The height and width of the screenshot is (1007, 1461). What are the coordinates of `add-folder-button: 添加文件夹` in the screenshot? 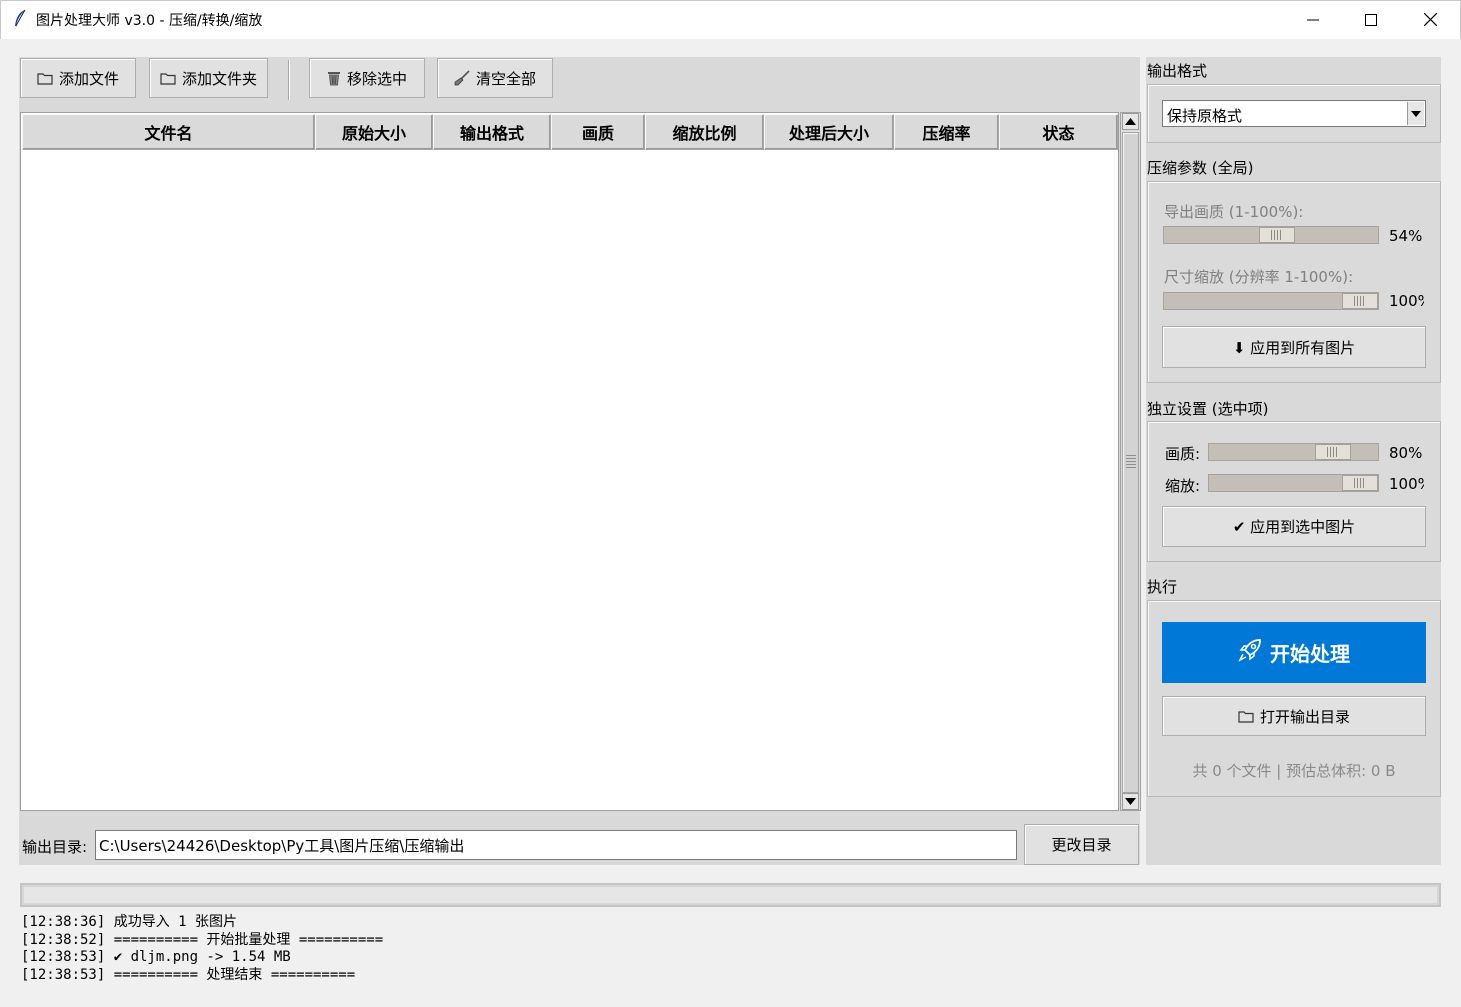 It's located at (208, 78).